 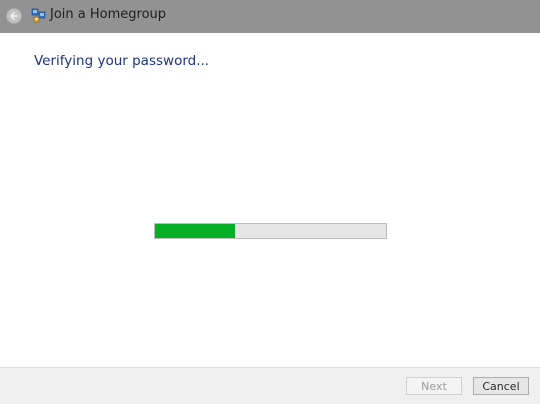 I want to click on next-button: Next, so click(x=434, y=386).